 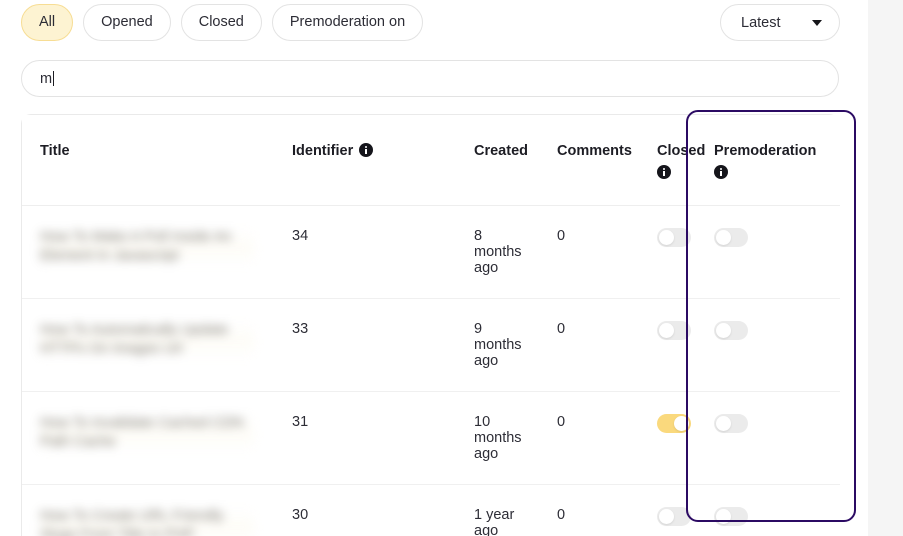 I want to click on filter-pill-closed: Closed, so click(x=221, y=22).